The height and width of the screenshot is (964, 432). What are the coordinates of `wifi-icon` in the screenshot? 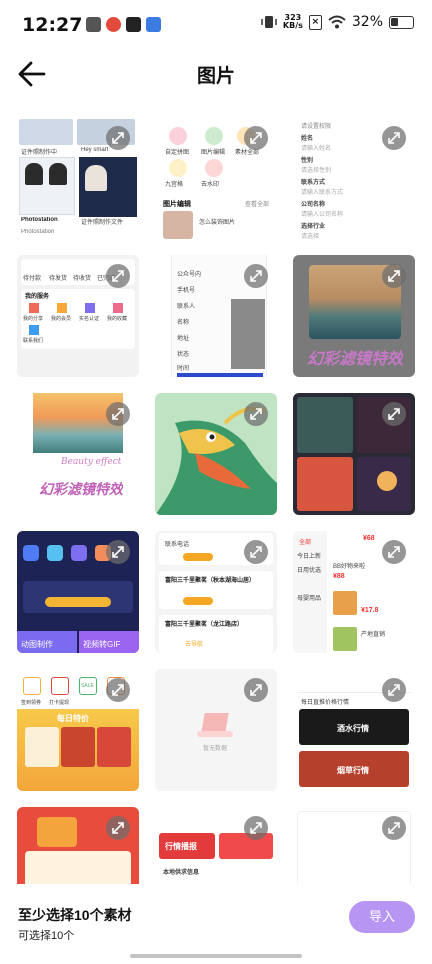 It's located at (337, 22).